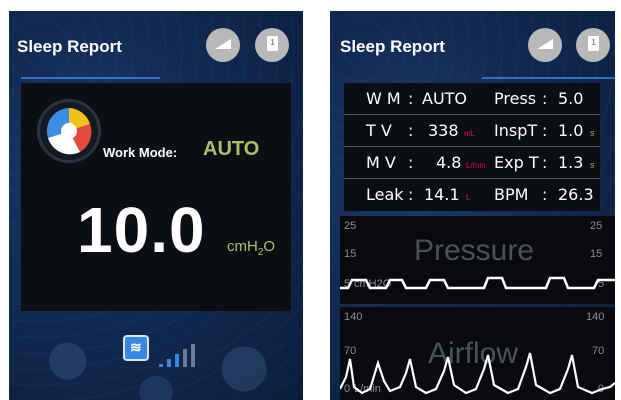  I want to click on param-value: AUTO, so click(445, 98).